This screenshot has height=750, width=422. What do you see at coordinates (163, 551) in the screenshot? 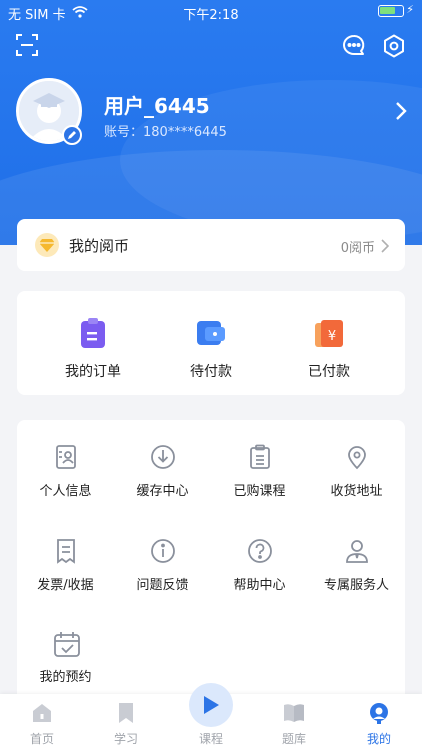
I see `info-icon` at bounding box center [163, 551].